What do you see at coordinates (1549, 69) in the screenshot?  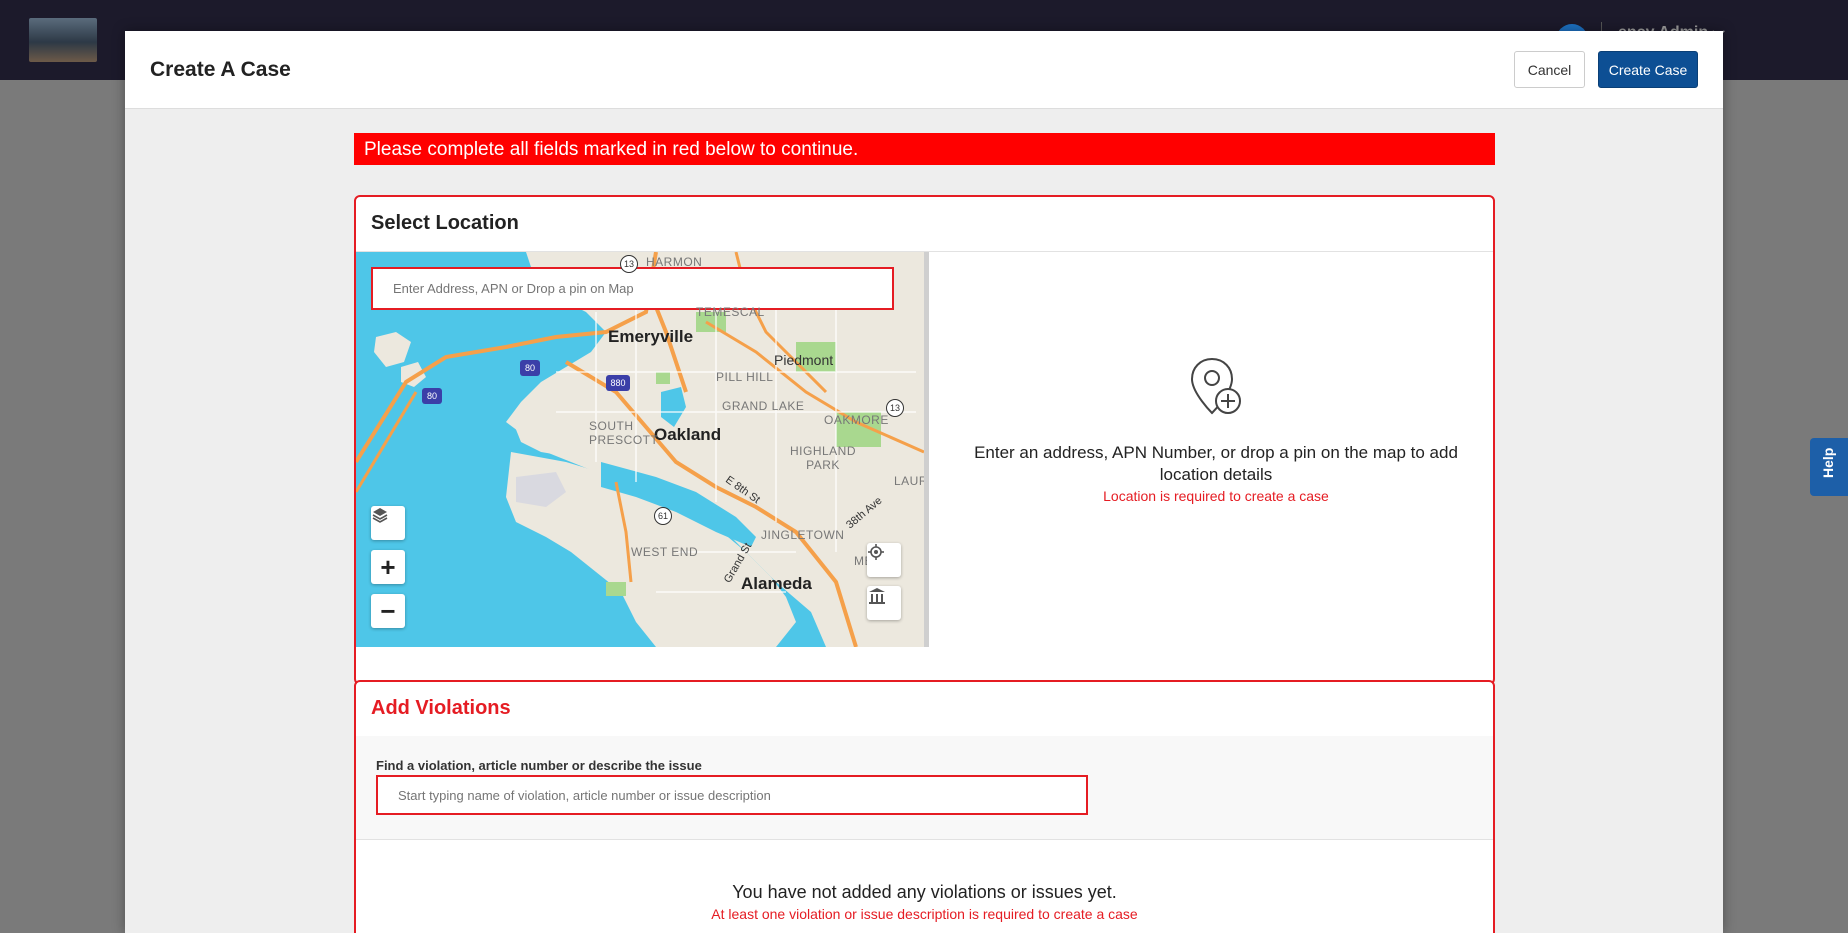 I see `cancel-button: Cancel` at bounding box center [1549, 69].